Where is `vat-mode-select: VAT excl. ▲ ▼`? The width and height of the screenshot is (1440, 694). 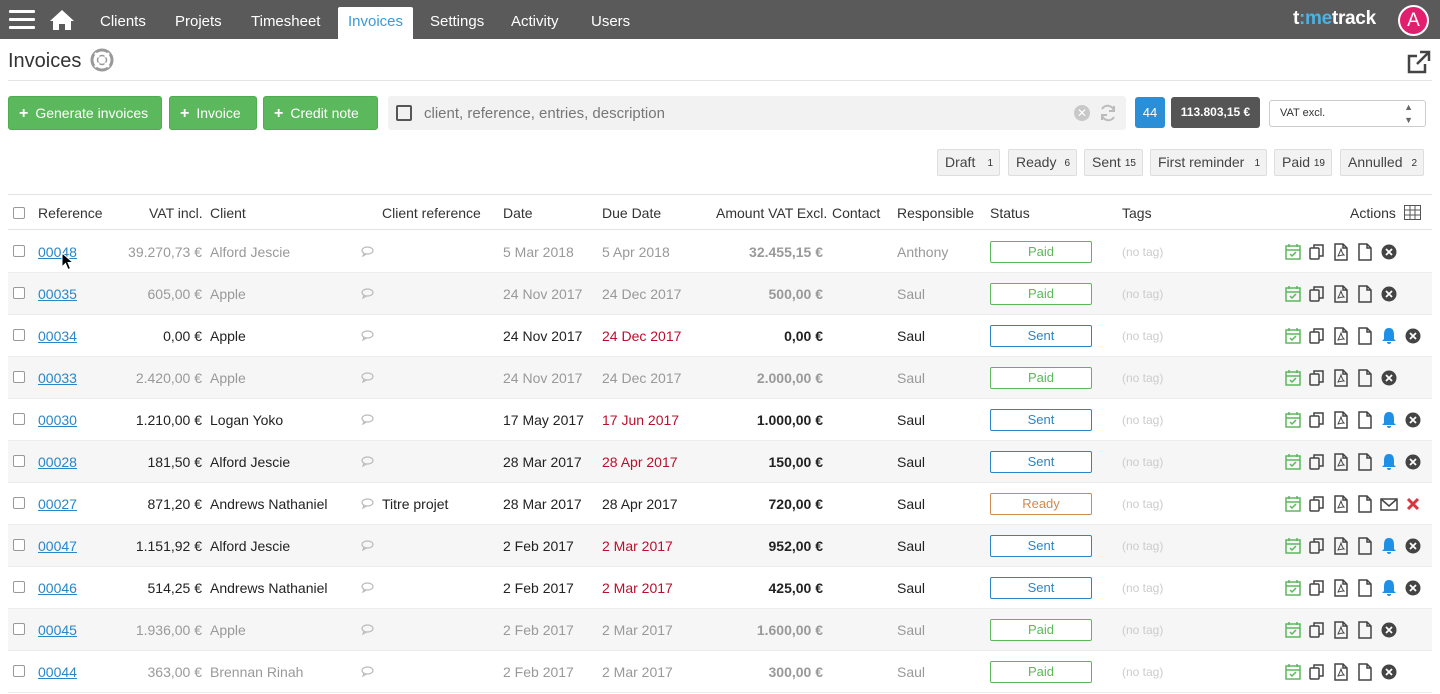 vat-mode-select: VAT excl. ▲ ▼ is located at coordinates (1347, 113).